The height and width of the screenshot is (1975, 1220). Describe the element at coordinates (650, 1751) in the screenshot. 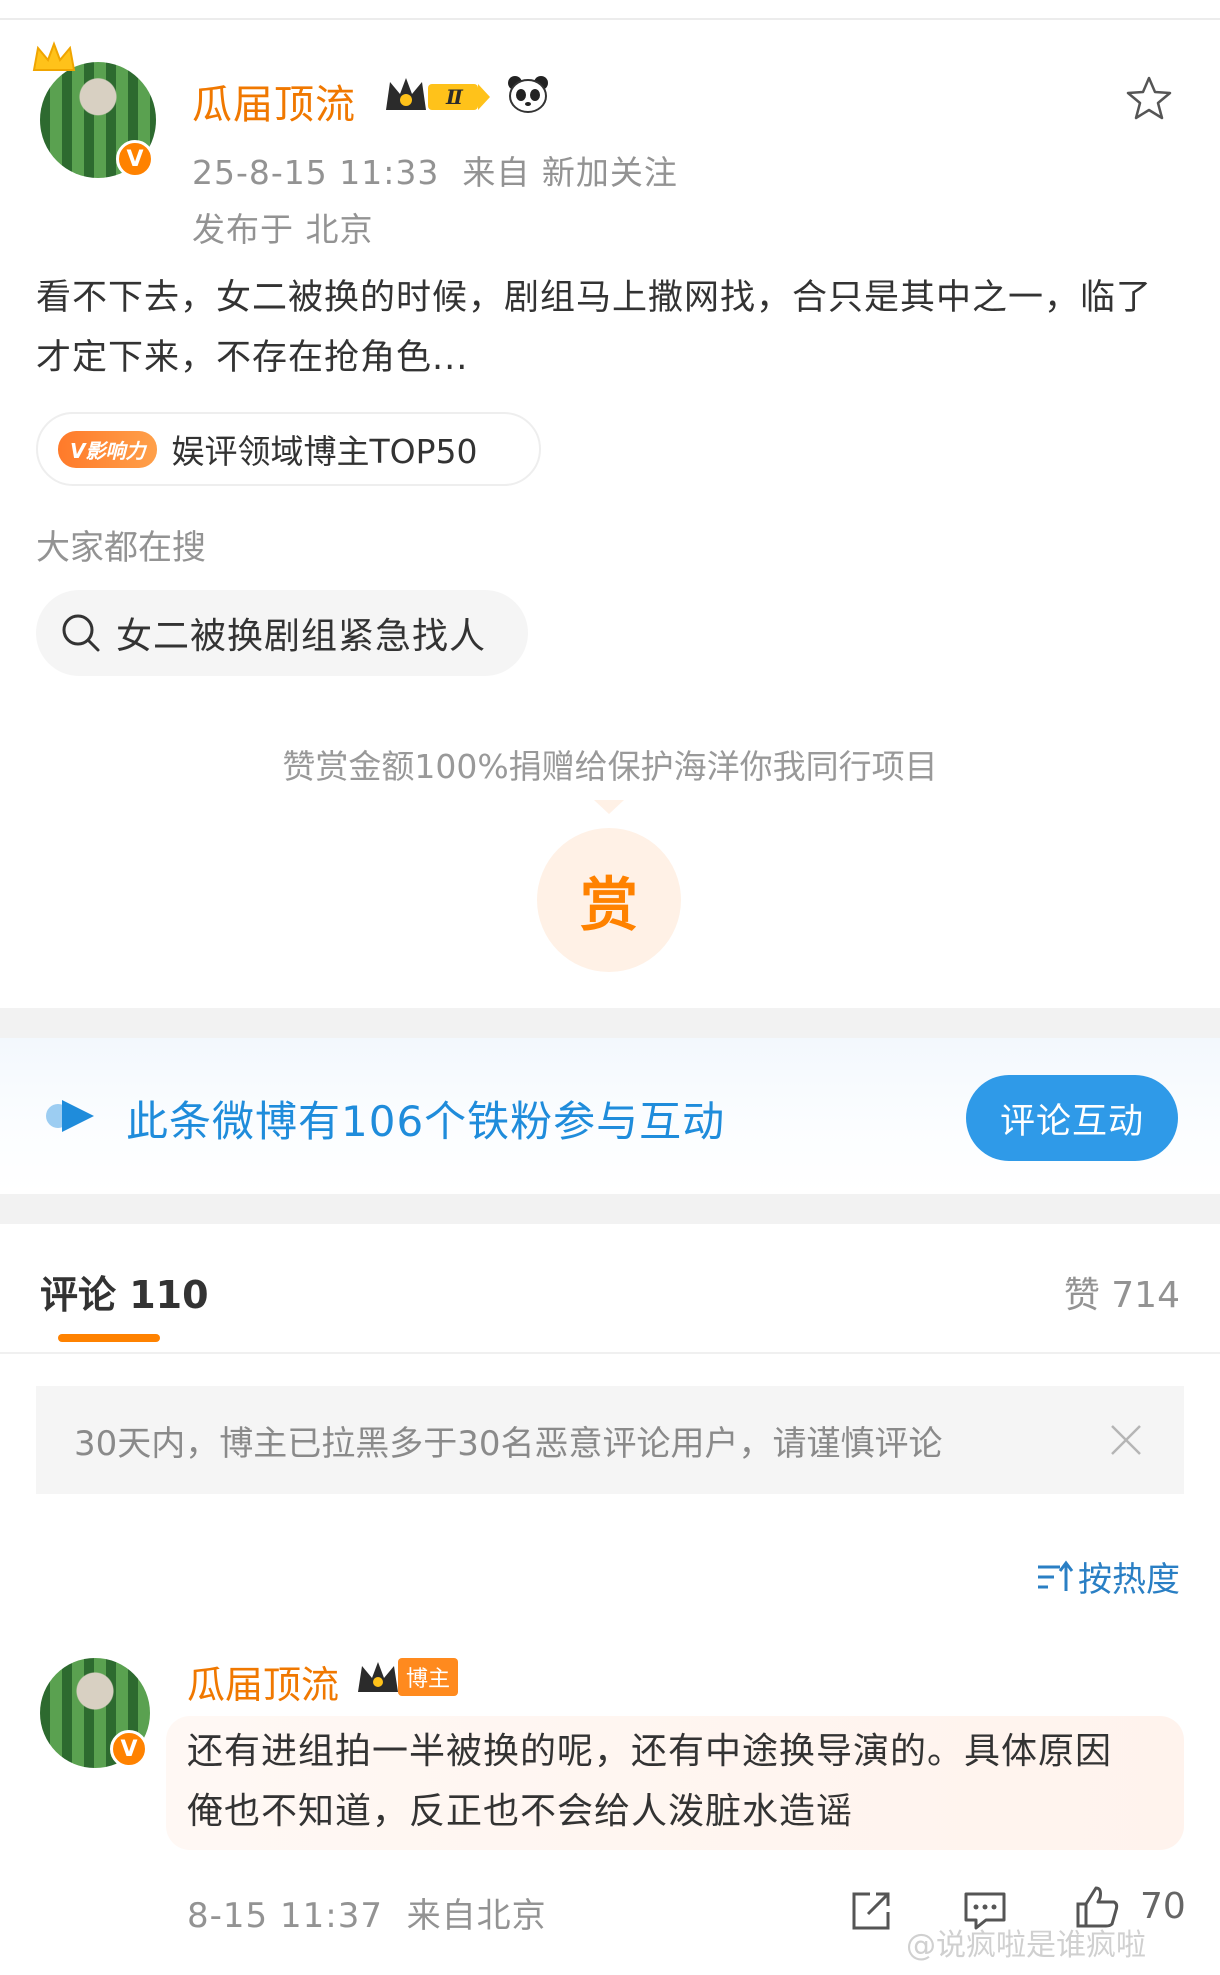

I see `comment-text-line: 还有进组拍一半被换的呢，还有中途换导演的。具体原因` at that location.